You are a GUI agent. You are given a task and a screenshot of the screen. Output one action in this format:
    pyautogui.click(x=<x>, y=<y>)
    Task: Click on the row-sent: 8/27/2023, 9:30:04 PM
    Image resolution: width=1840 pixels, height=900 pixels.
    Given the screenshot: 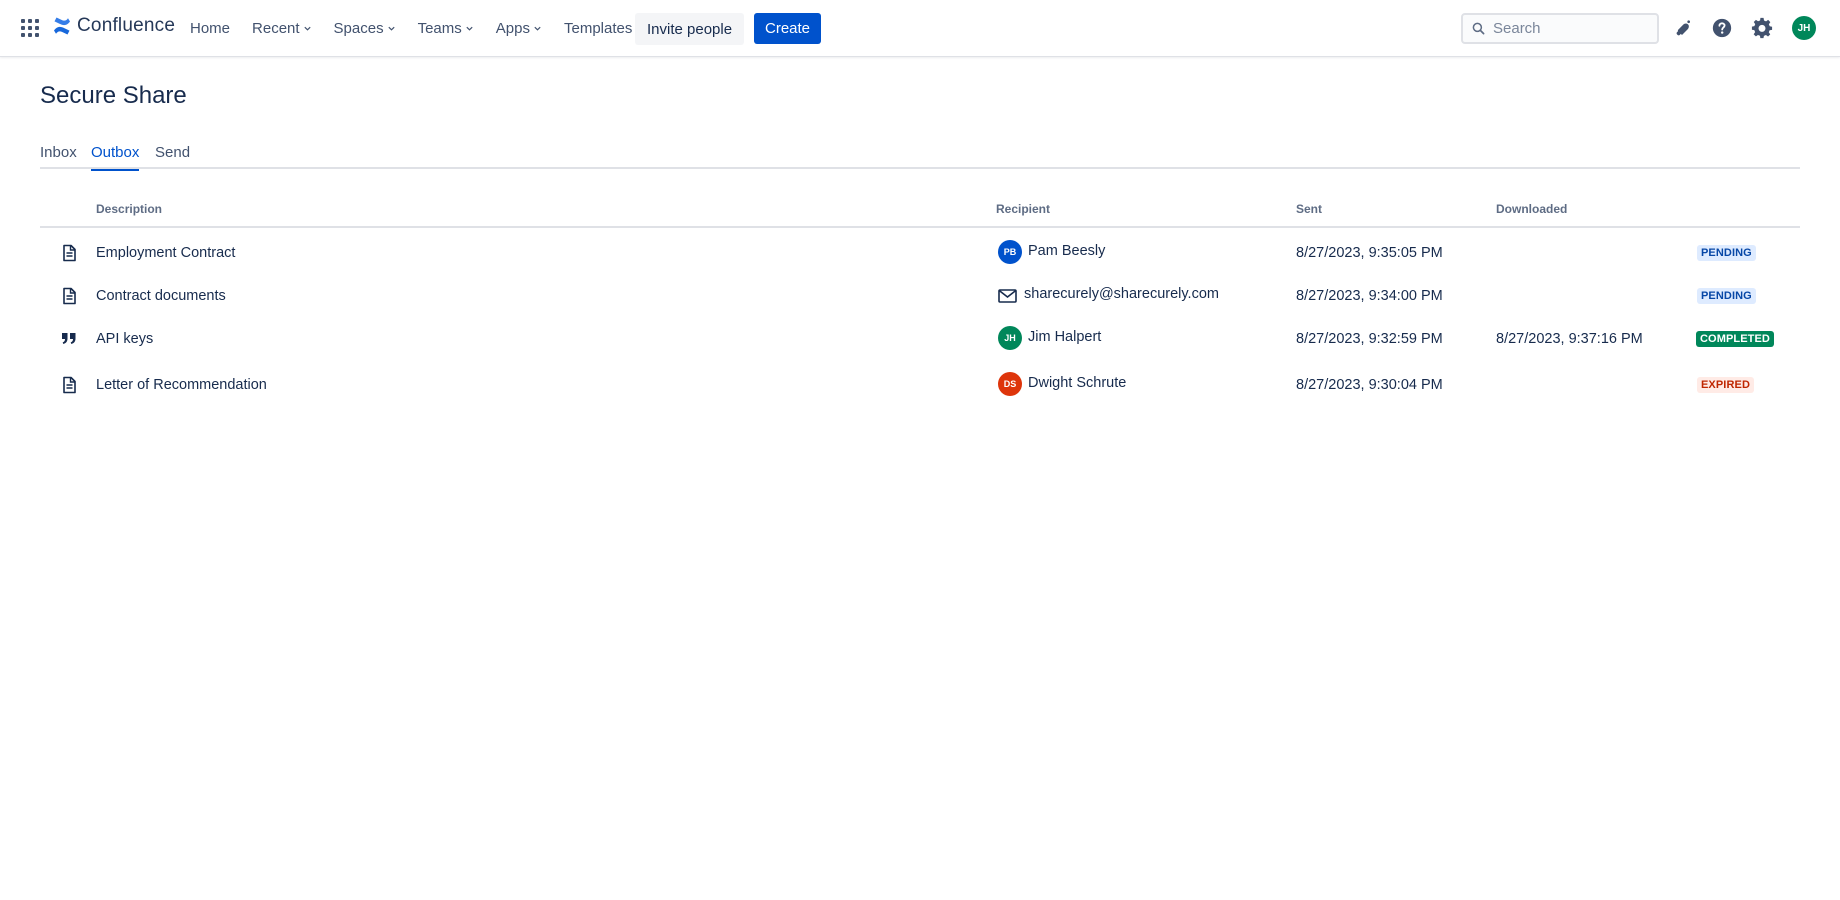 What is the action you would take?
    pyautogui.click(x=1369, y=385)
    